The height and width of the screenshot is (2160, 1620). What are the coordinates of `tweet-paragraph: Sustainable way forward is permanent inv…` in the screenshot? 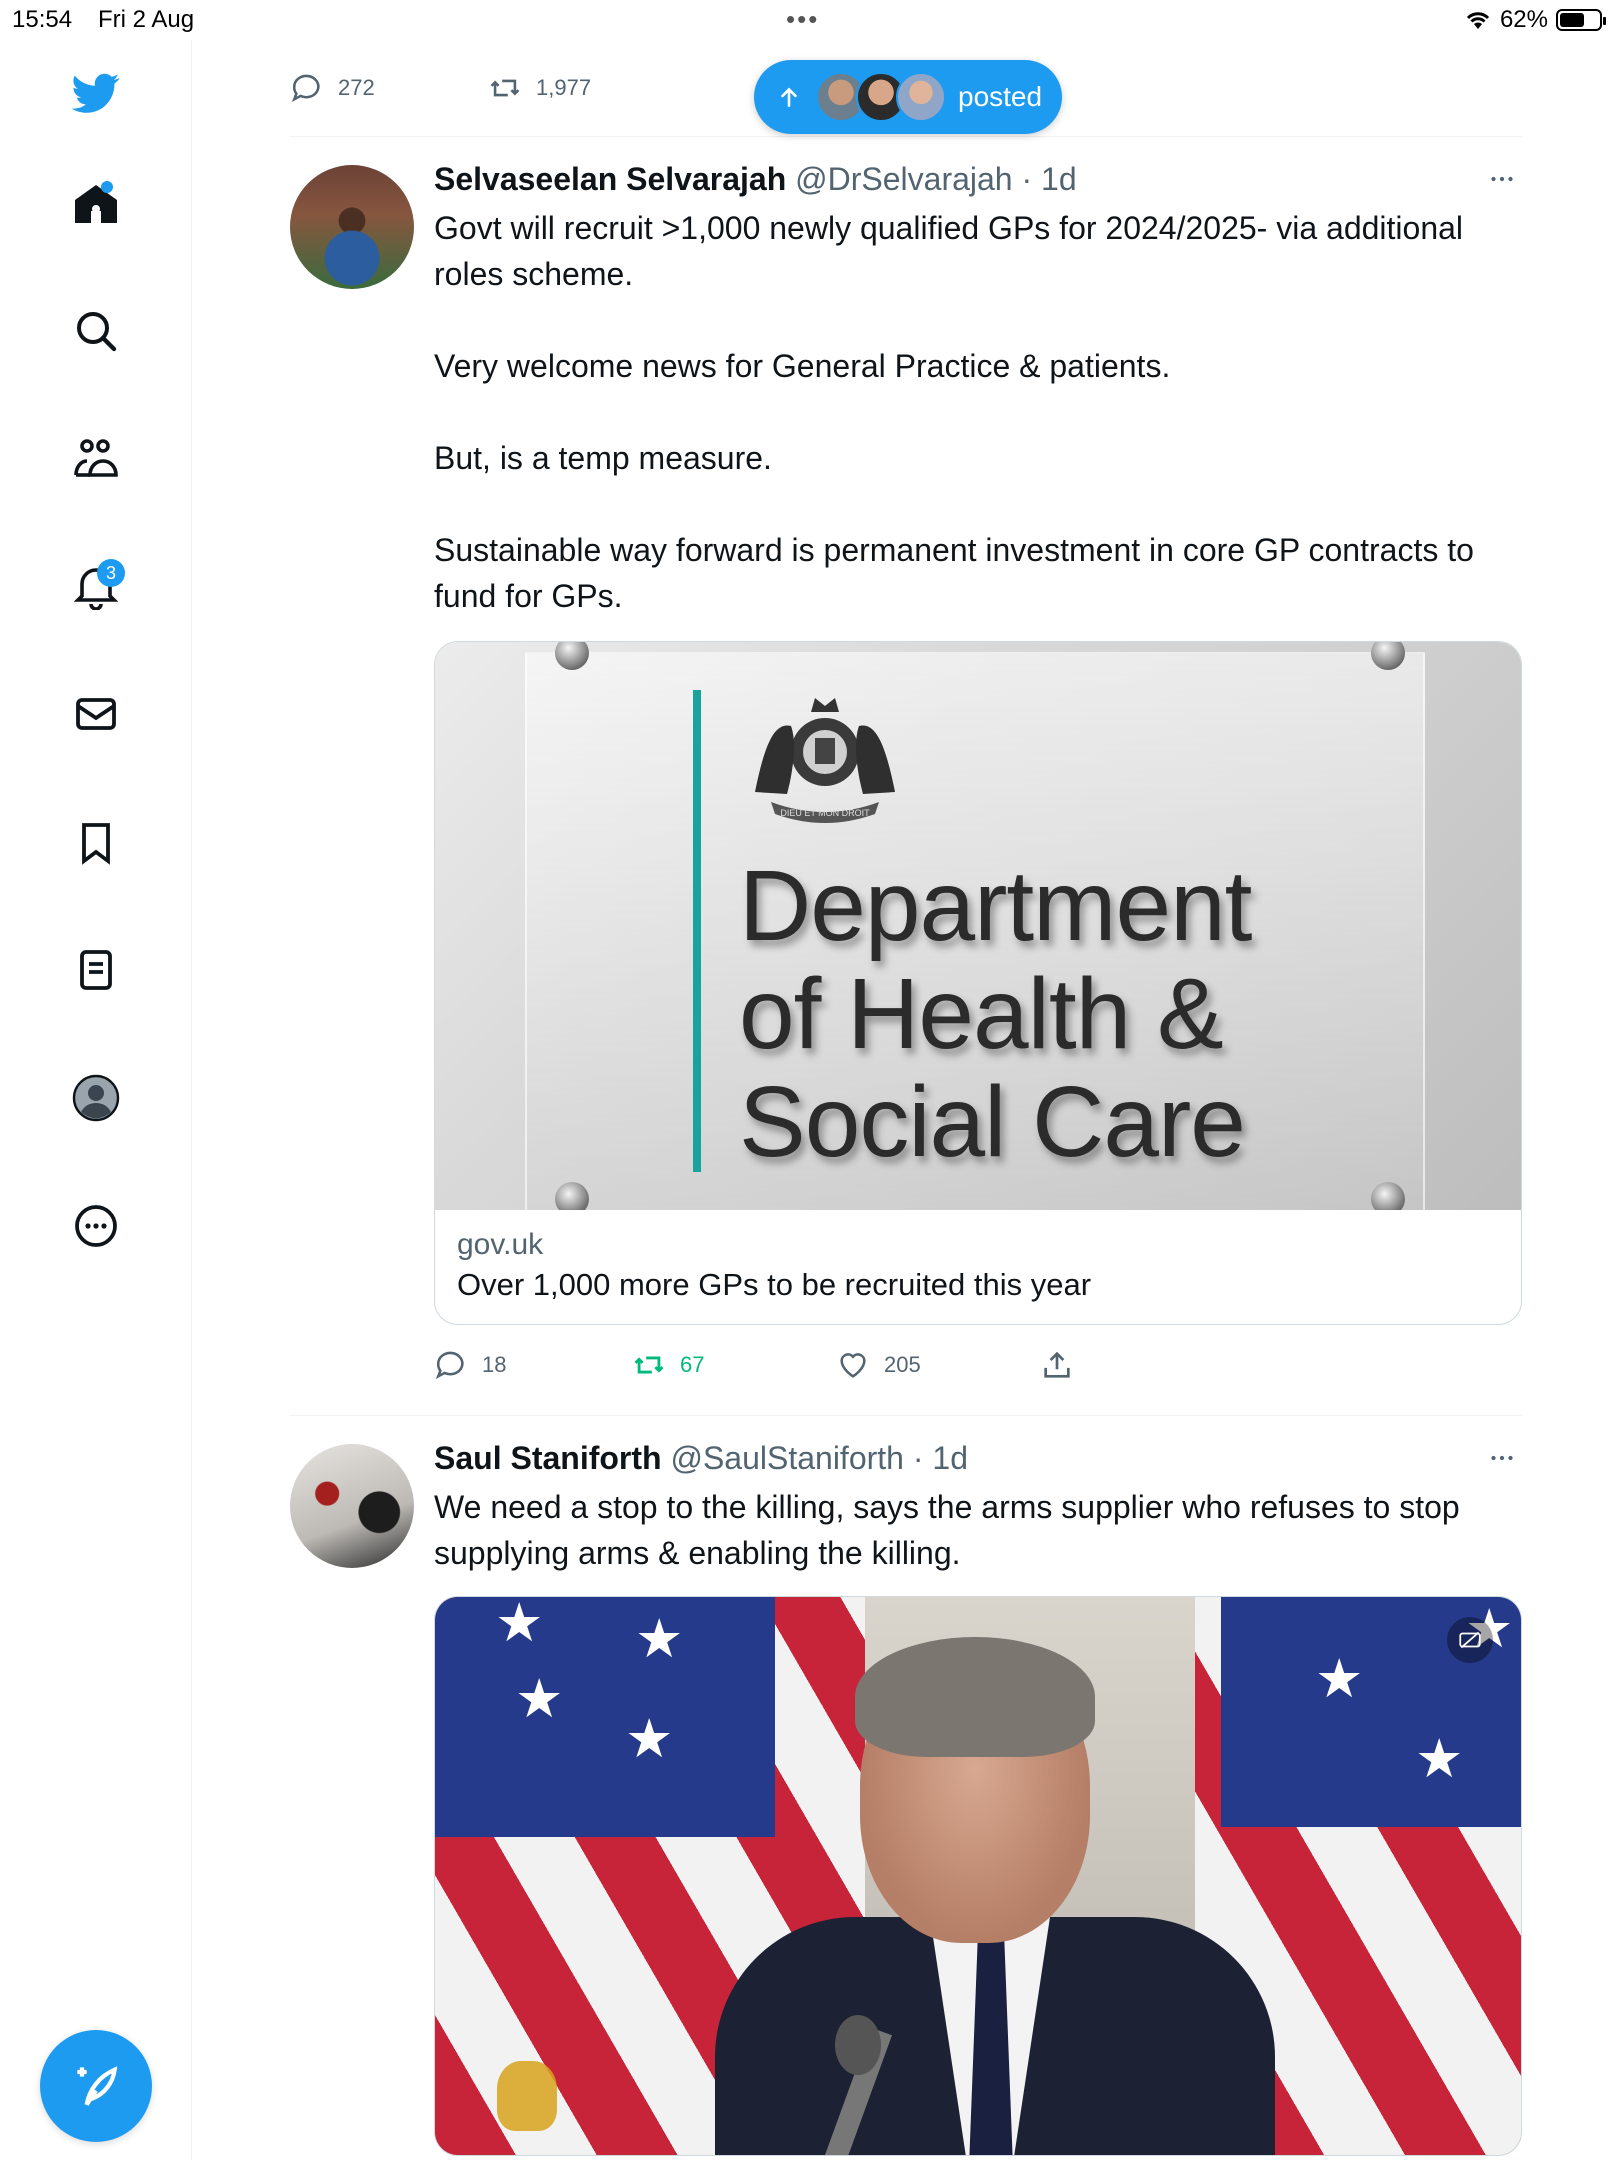 It's located at (954, 573).